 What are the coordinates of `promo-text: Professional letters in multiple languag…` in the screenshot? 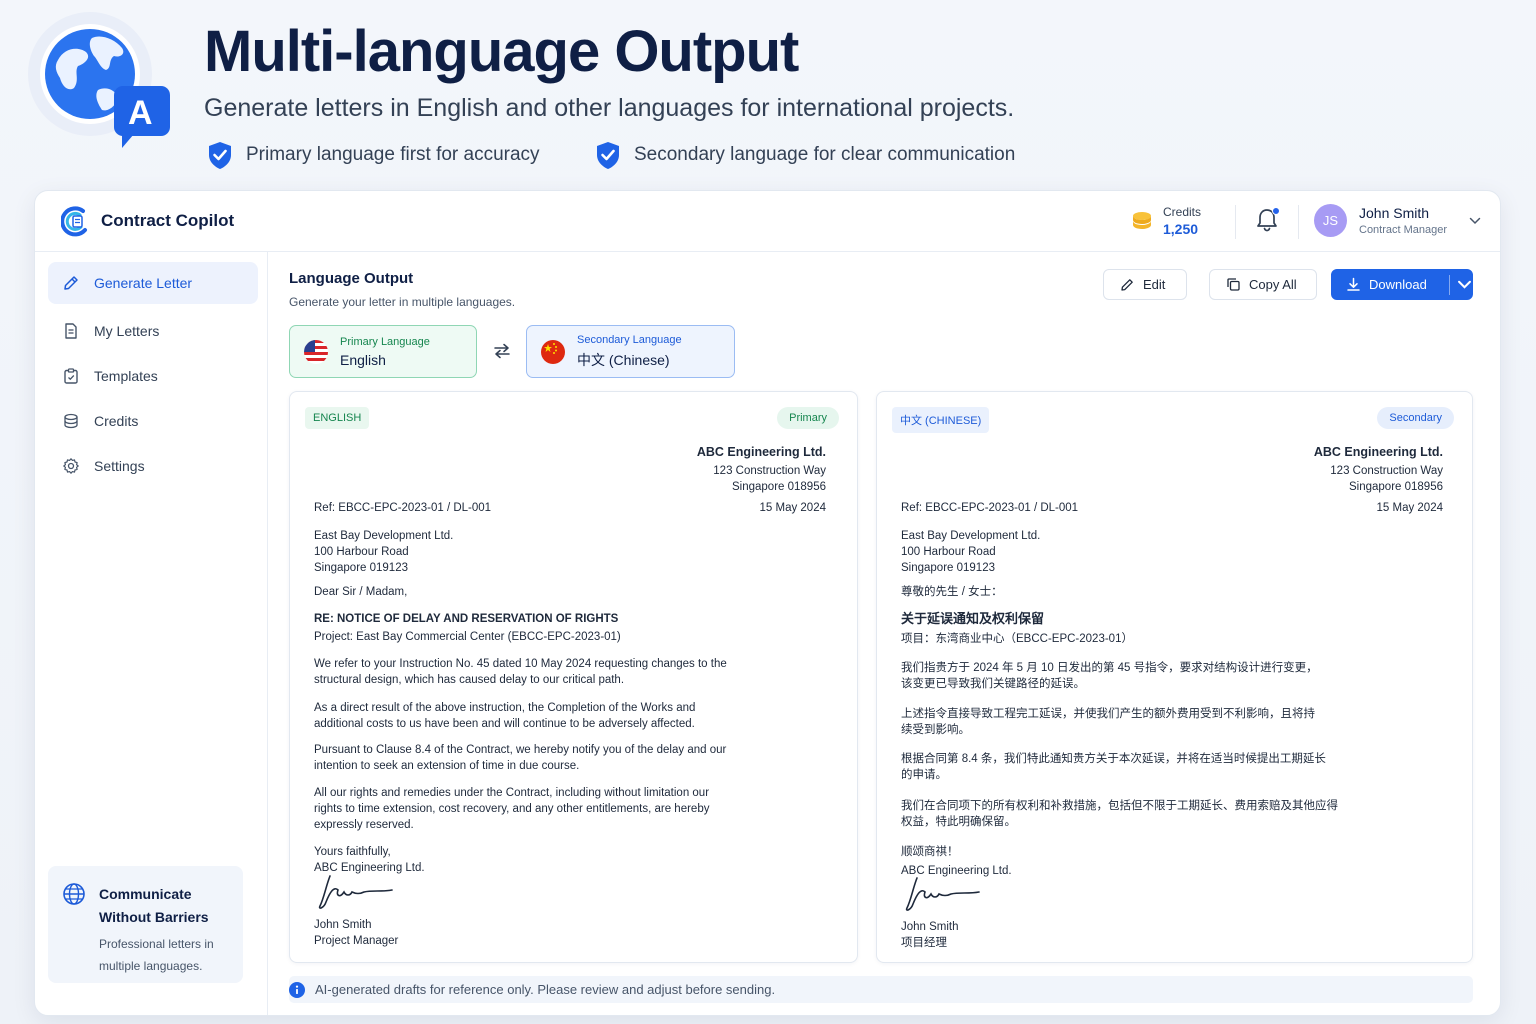 It's located at (156, 955).